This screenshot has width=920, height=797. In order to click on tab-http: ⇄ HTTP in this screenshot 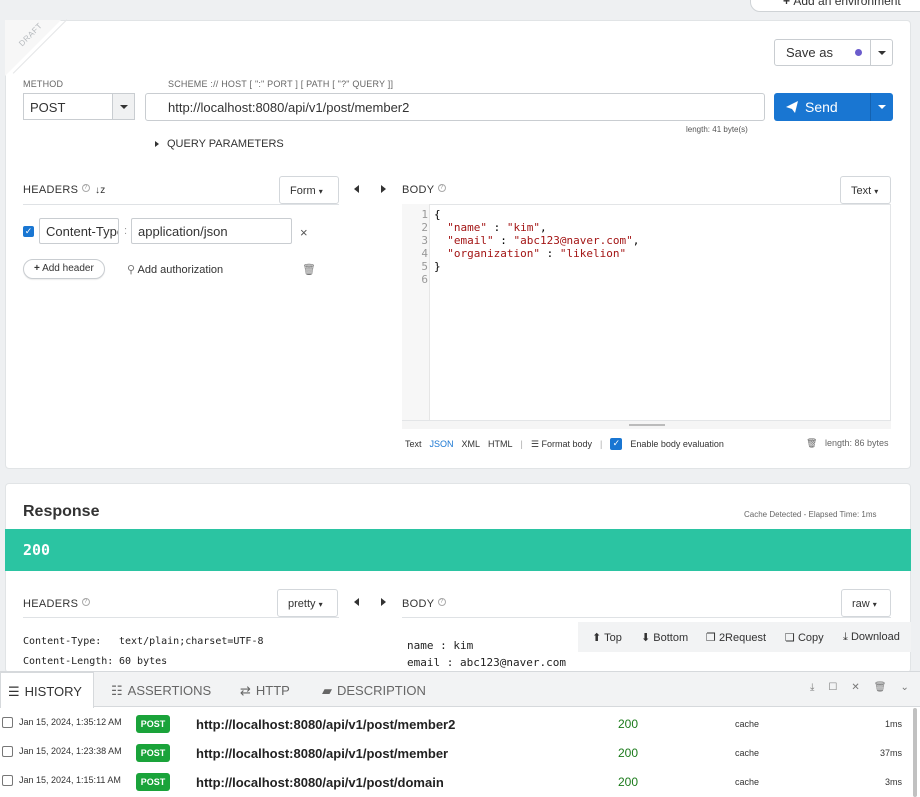, I will do `click(265, 689)`.